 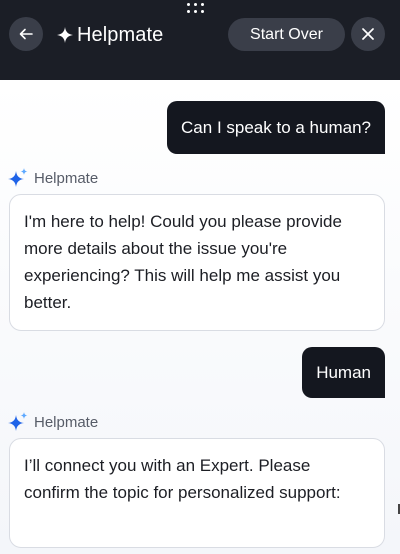 I want to click on back-button, so click(x=26, y=34).